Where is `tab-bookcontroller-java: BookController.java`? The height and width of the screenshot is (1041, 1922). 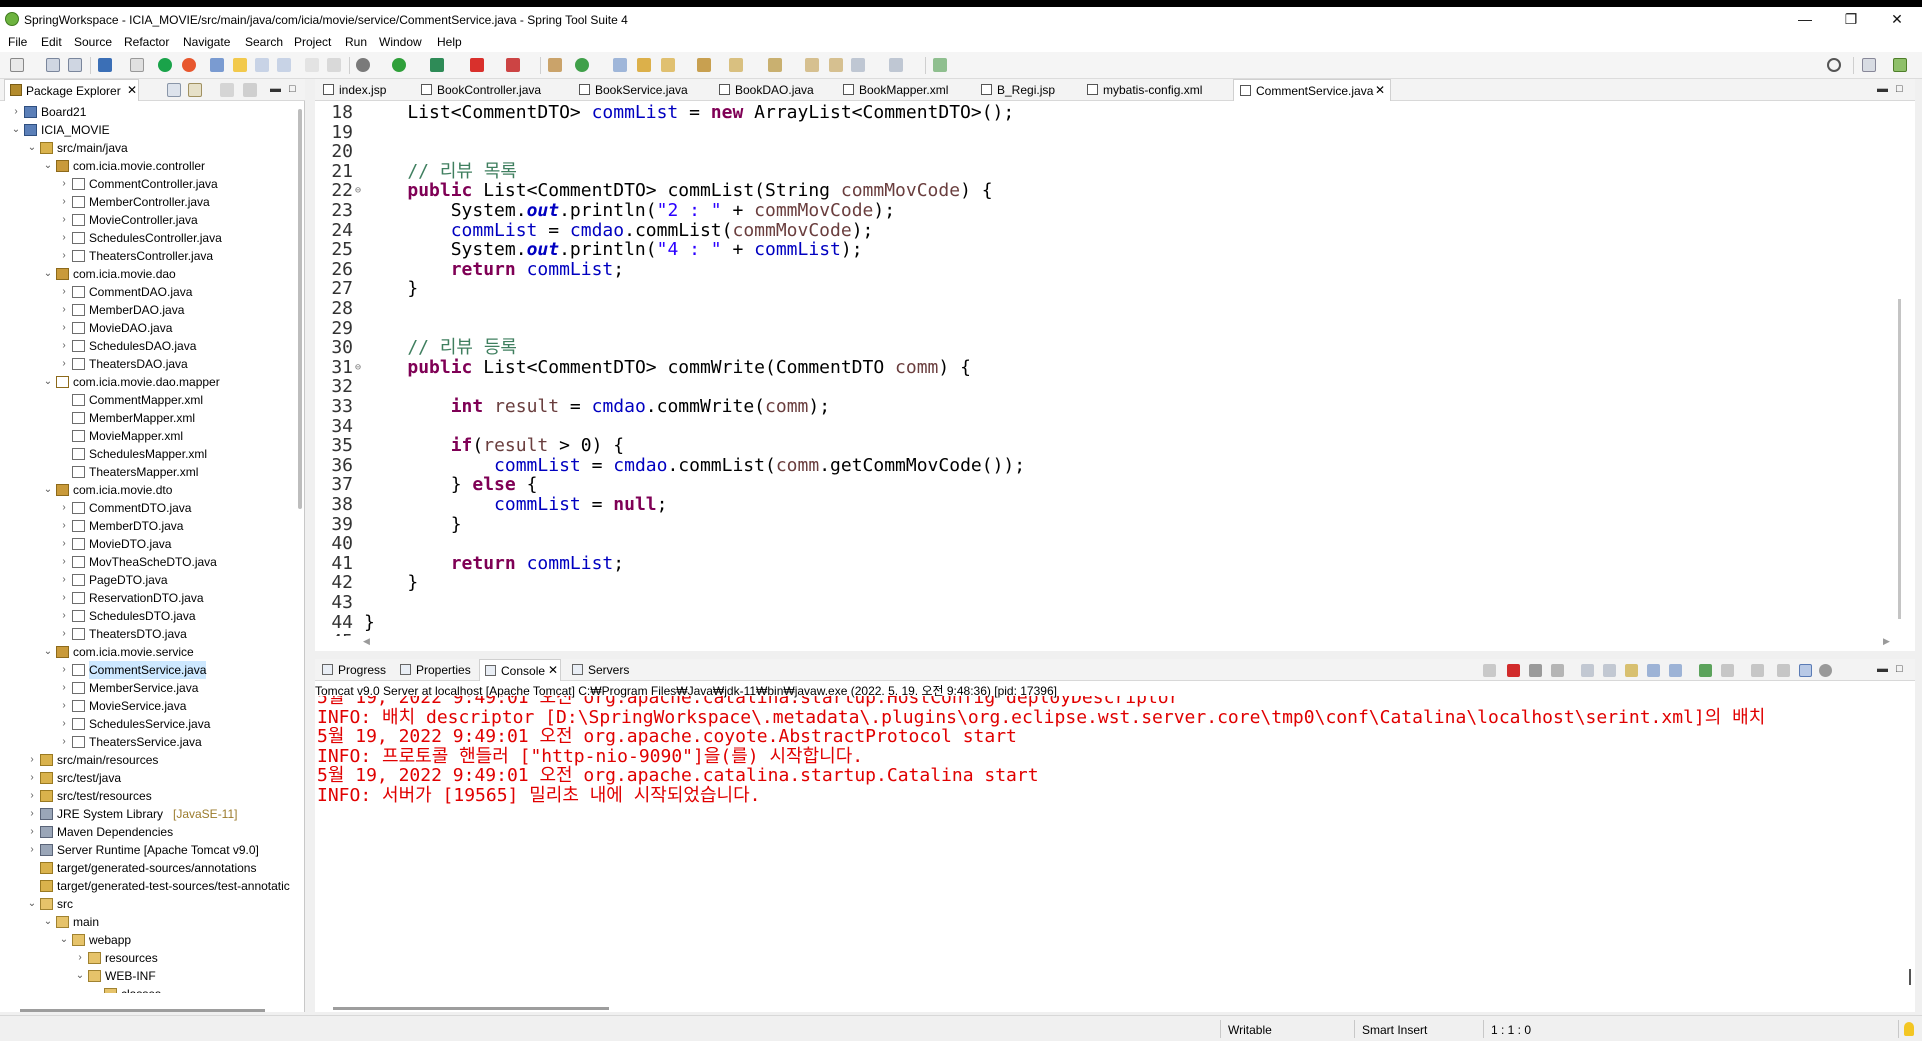
tab-bookcontroller-java: BookController.java is located at coordinates (493, 90).